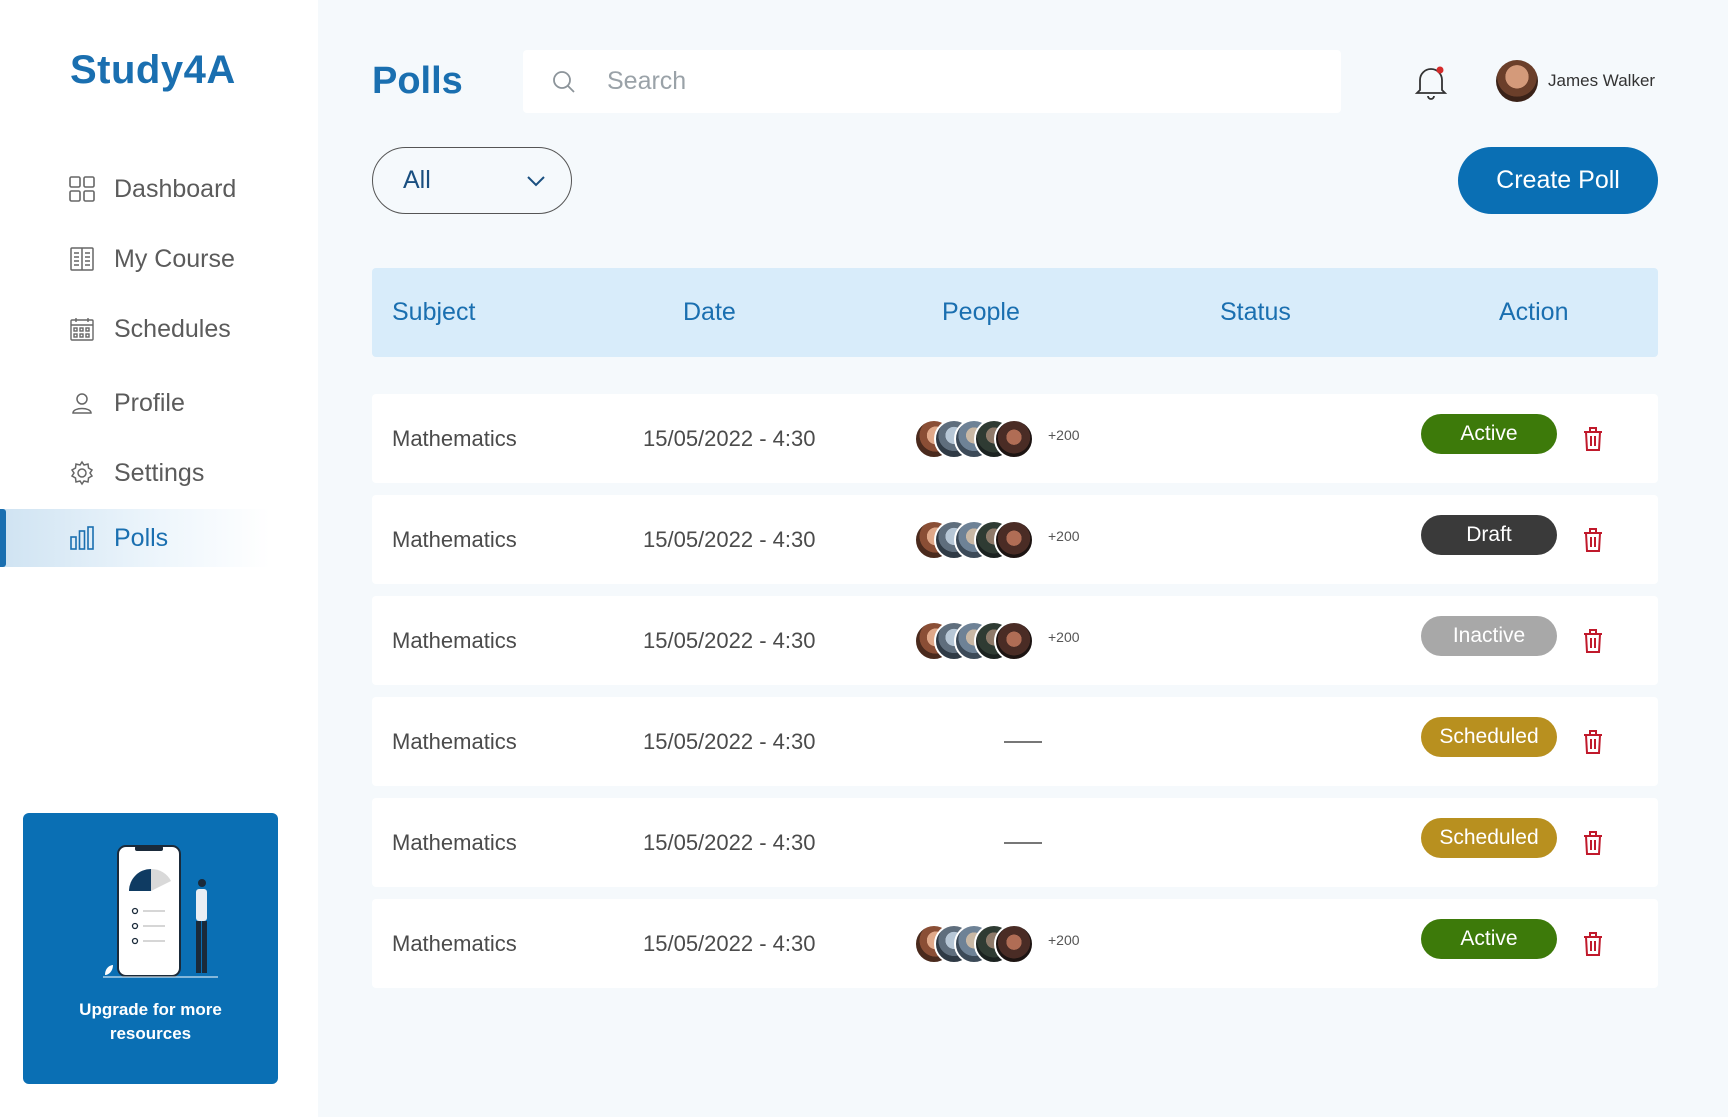 The height and width of the screenshot is (1117, 1728). What do you see at coordinates (149, 402) in the screenshot?
I see `sidebar-item-label: Profile` at bounding box center [149, 402].